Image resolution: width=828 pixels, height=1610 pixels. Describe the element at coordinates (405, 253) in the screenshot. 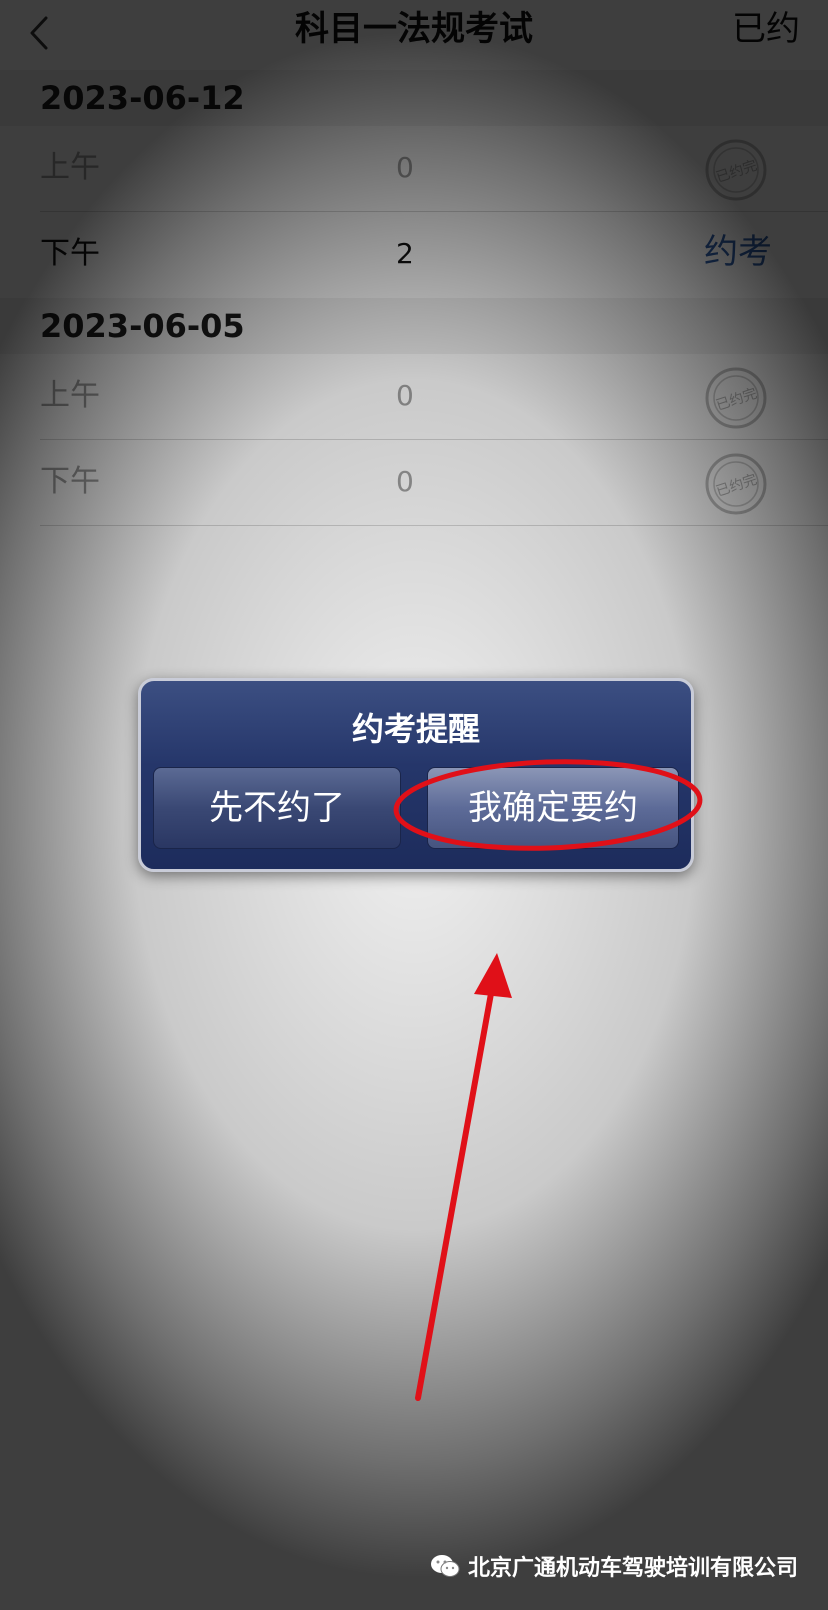

I see `slot-count: 2` at that location.